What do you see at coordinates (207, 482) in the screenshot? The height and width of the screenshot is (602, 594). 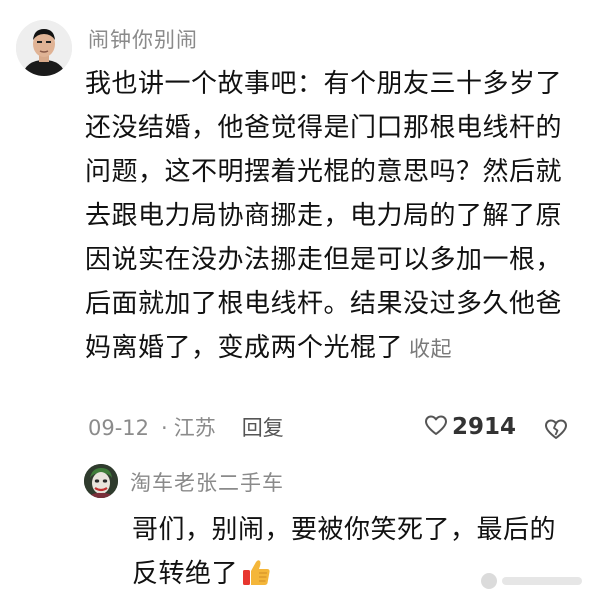 I see `reply-username: 淘车老张二手车` at bounding box center [207, 482].